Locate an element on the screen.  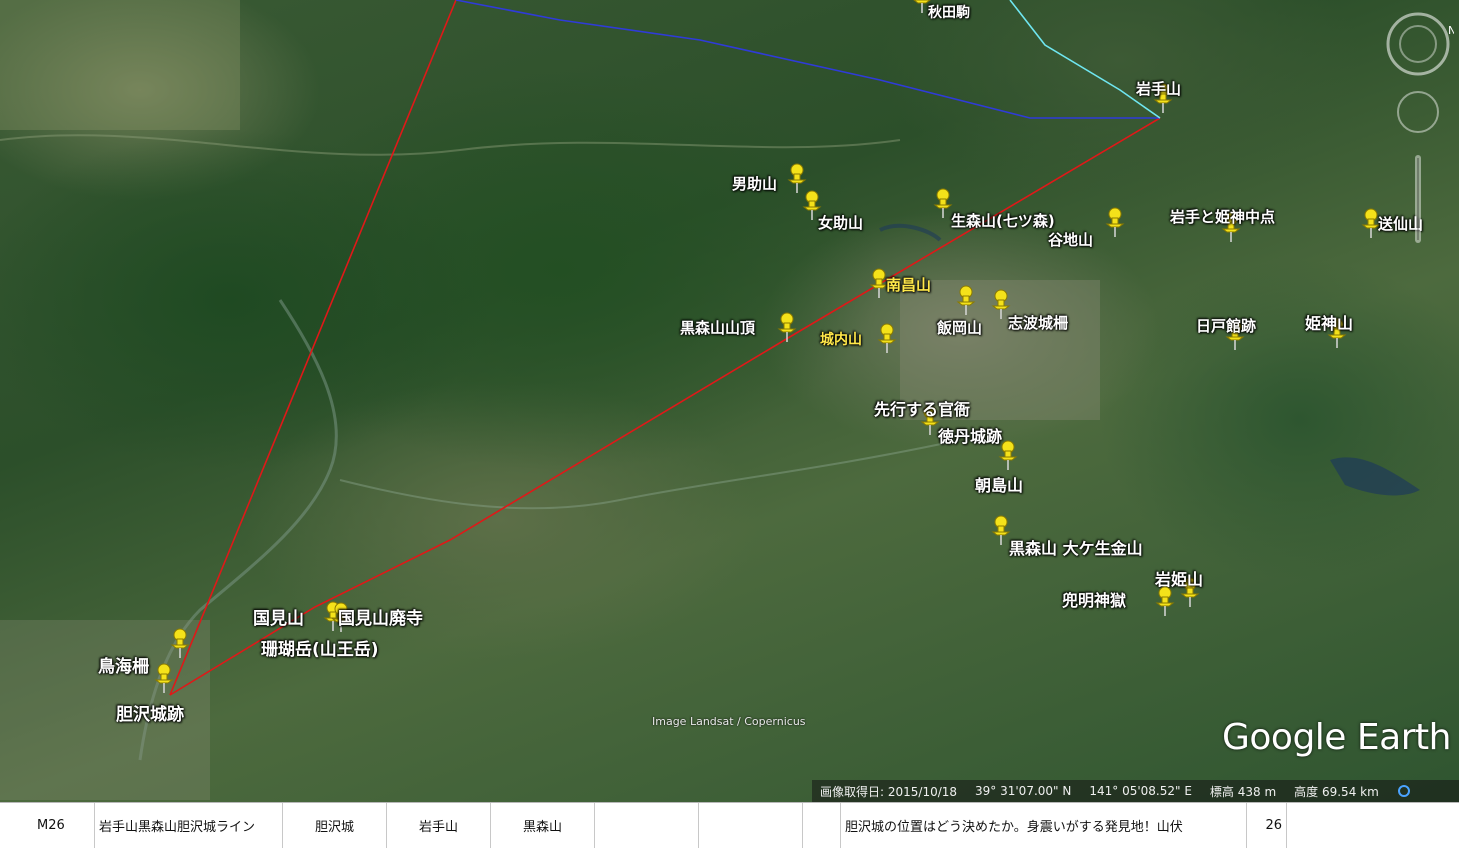
pin-nanshozan is located at coordinates (879, 283).